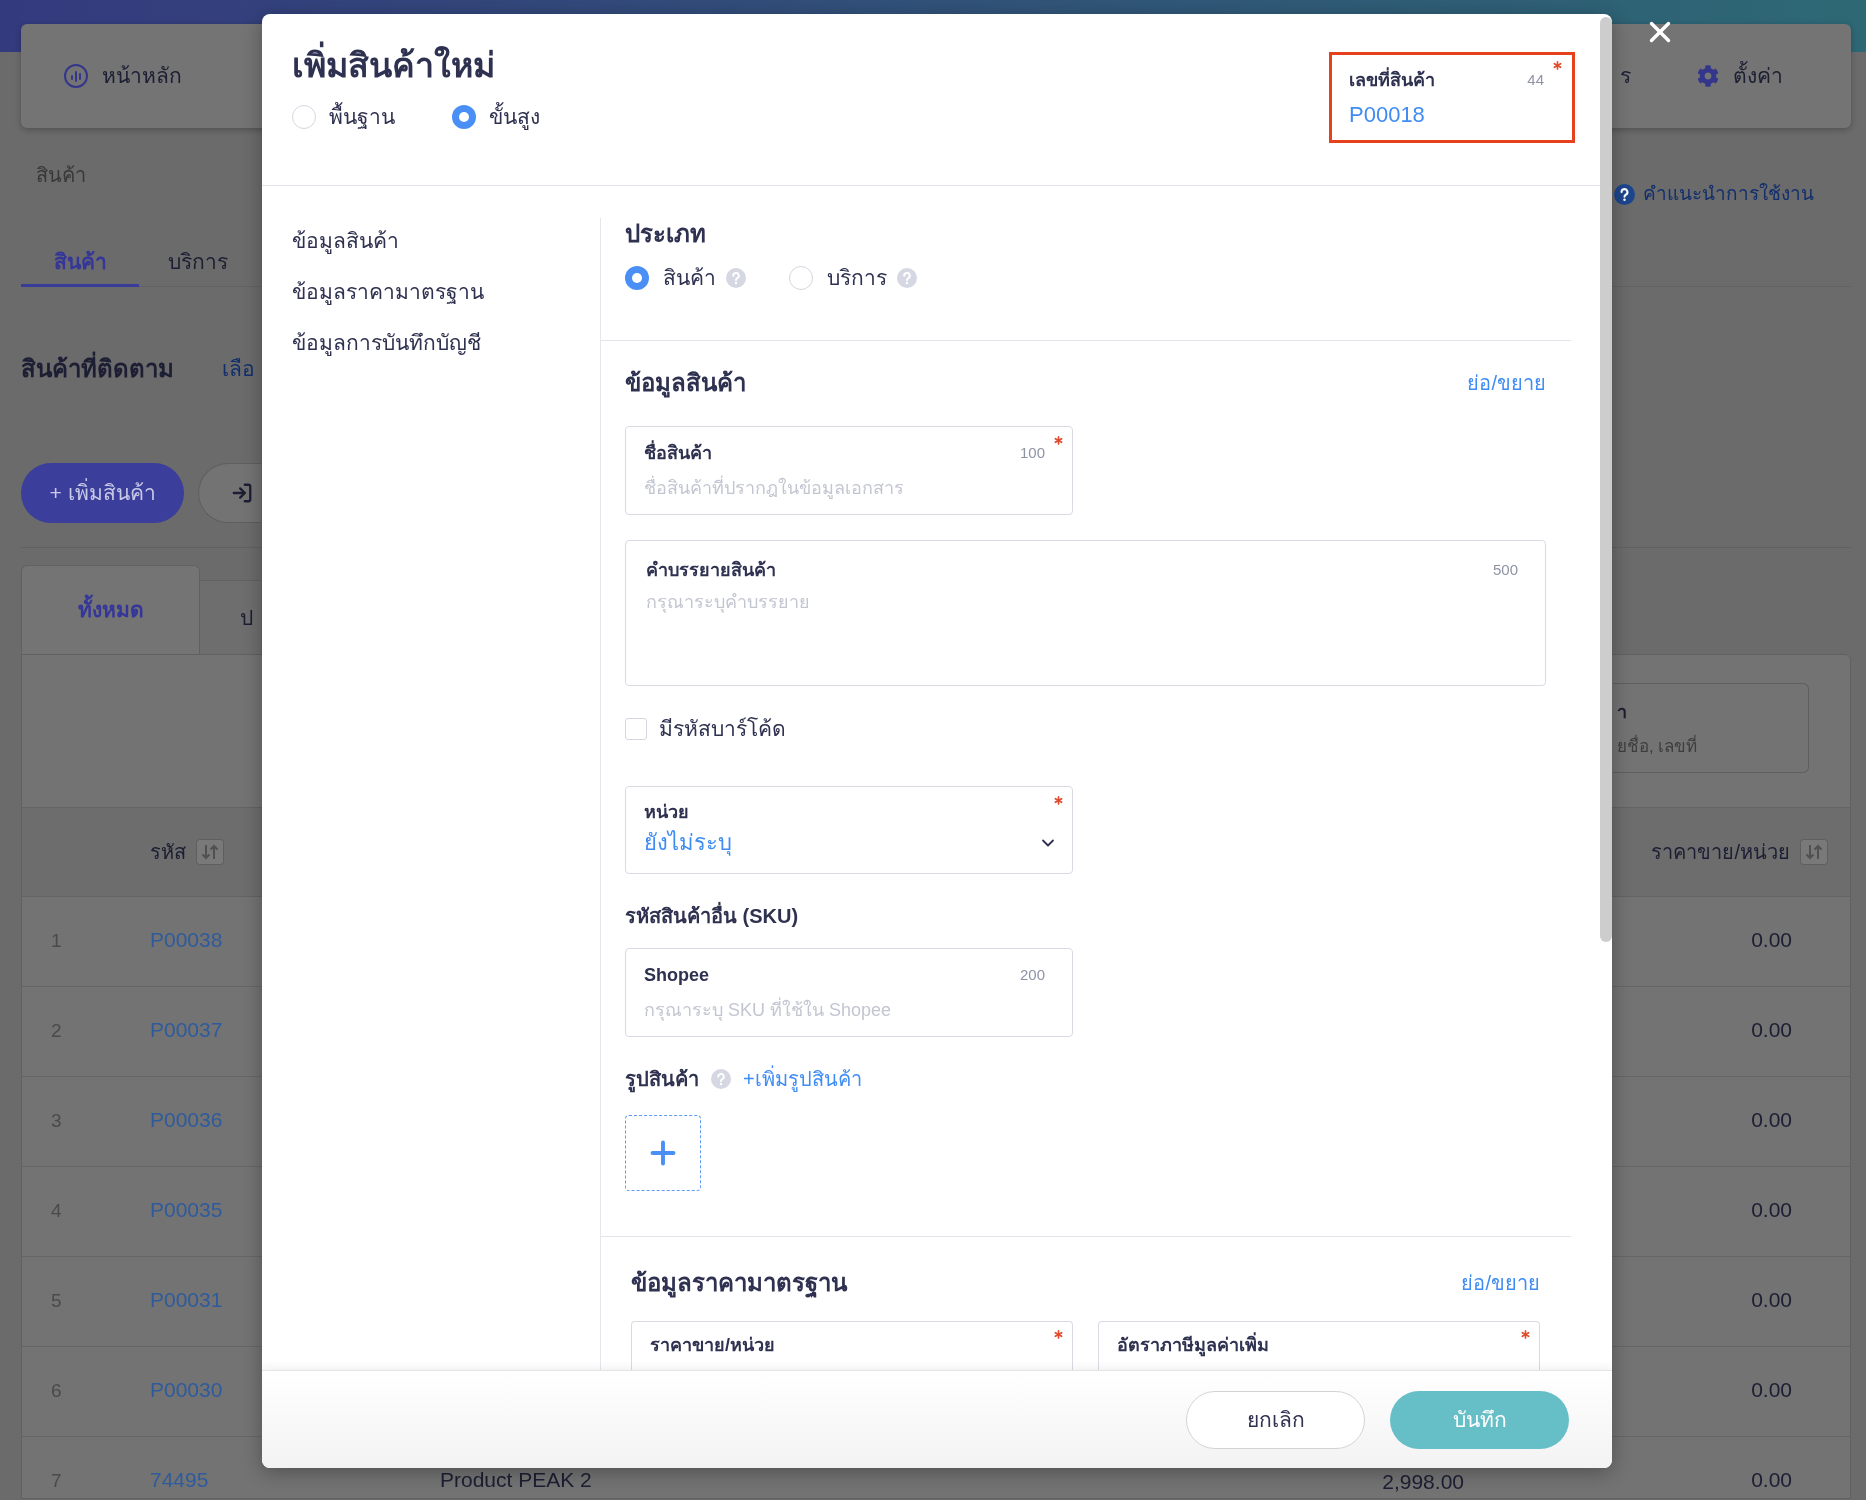 This screenshot has width=1866, height=1500. I want to click on toolbar-button, so click(229, 493).